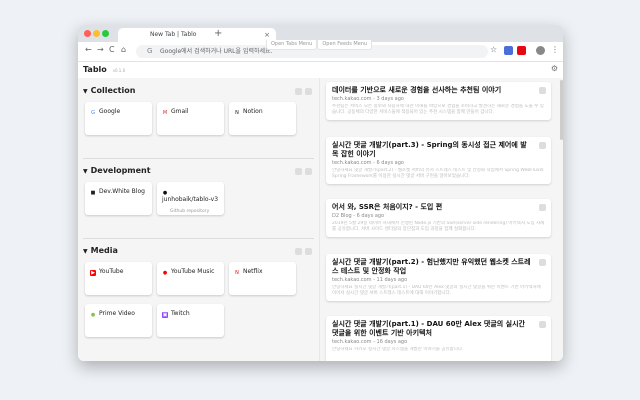 This screenshot has height=400, width=640. I want to click on open-feeds-menu-button: Open Feeds Menu, so click(345, 45).